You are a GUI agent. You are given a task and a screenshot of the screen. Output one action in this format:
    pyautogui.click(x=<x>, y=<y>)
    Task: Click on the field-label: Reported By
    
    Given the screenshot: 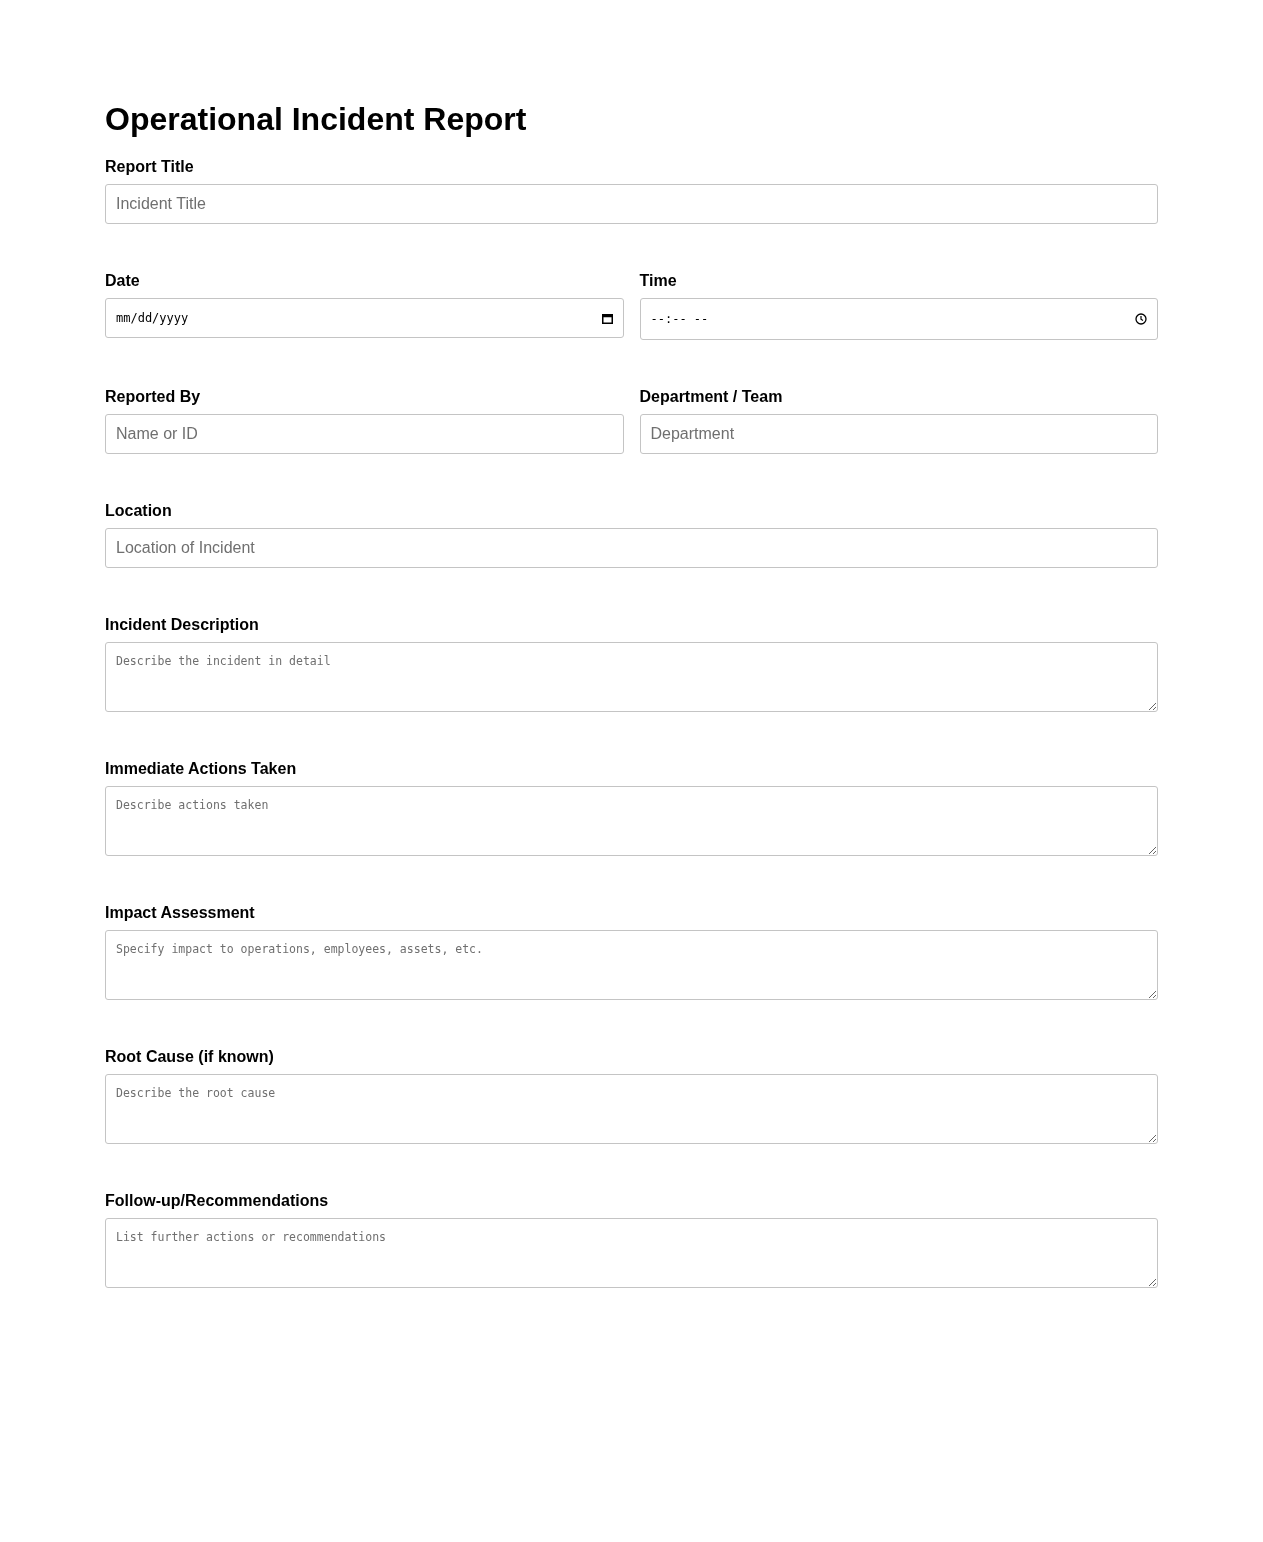 What is the action you would take?
    pyautogui.click(x=153, y=397)
    